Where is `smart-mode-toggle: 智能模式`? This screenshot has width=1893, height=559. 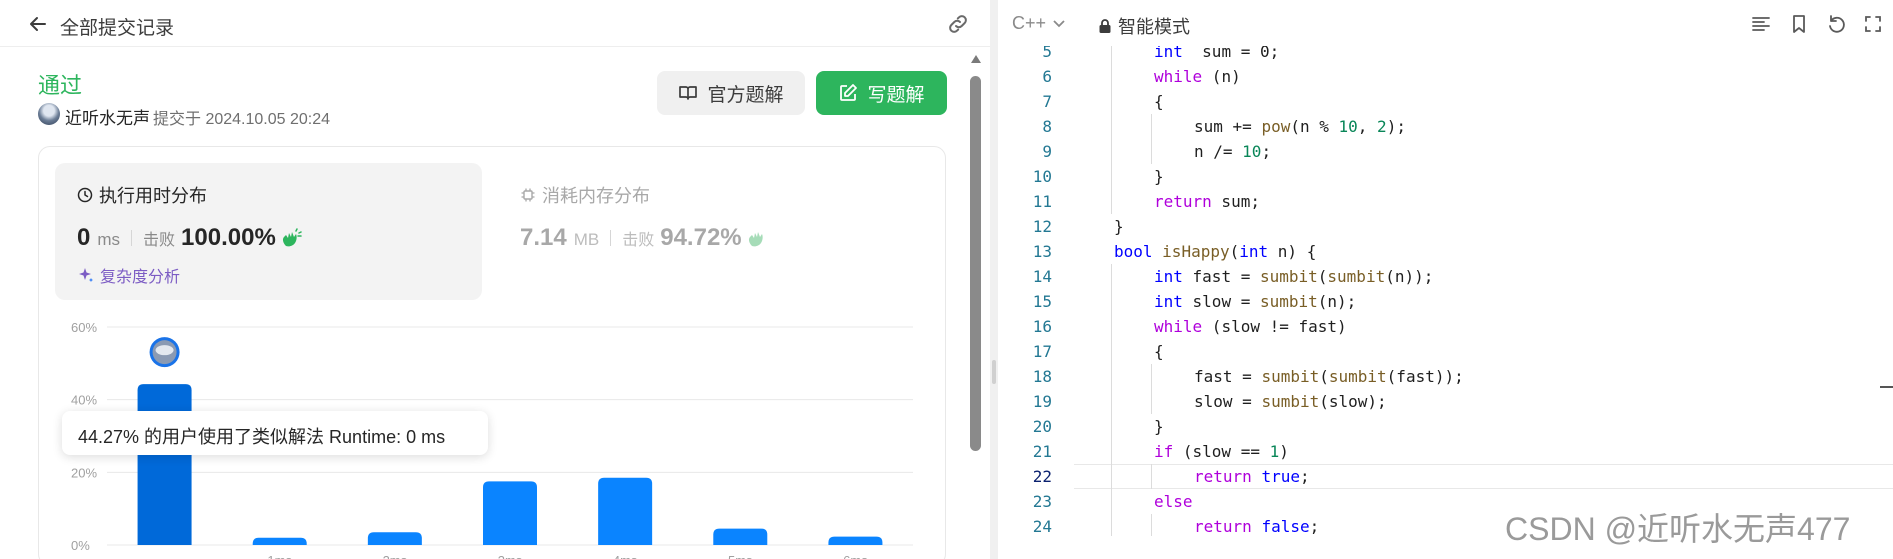 smart-mode-toggle: 智能模式 is located at coordinates (1144, 26).